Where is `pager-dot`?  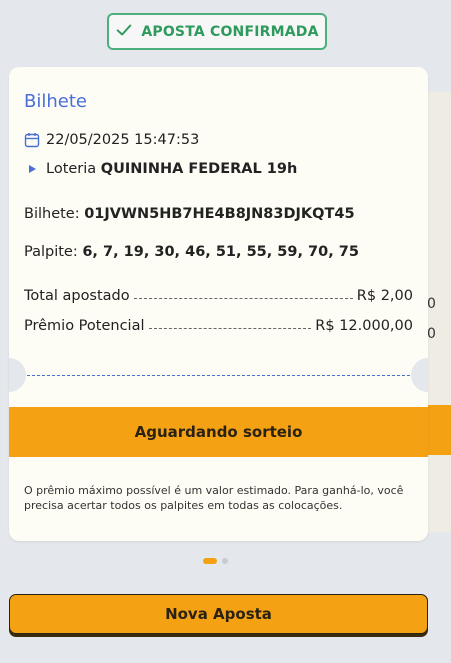 pager-dot is located at coordinates (225, 561).